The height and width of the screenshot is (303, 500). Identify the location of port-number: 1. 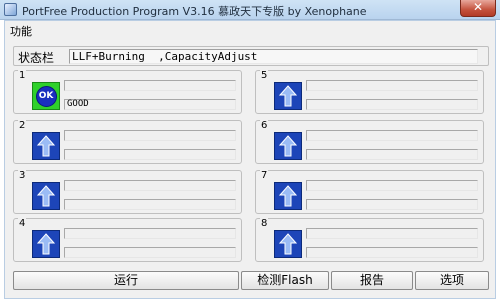
(22, 75).